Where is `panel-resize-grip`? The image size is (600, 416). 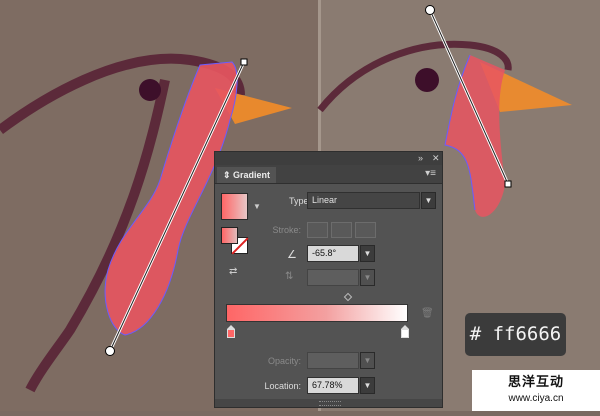
panel-resize-grip is located at coordinates (330, 403).